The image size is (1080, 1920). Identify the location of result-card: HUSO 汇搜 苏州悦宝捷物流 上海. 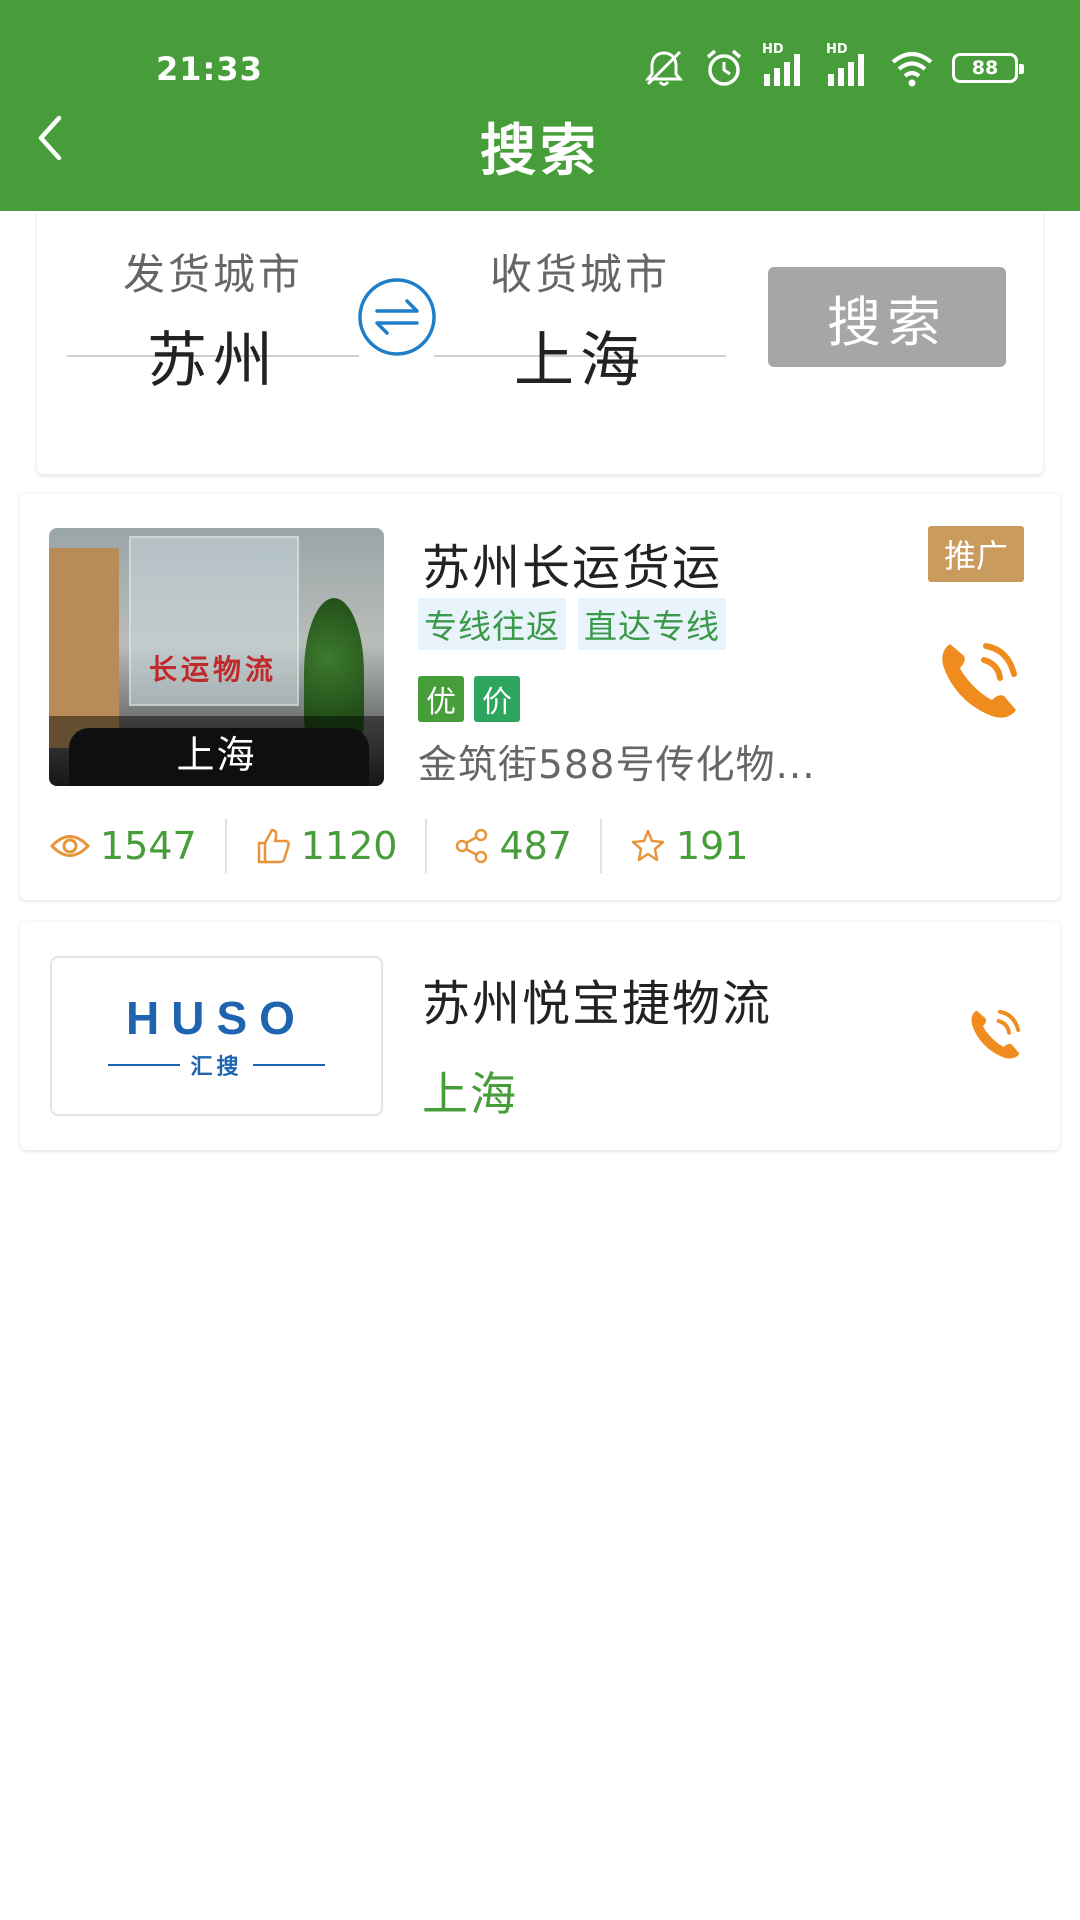
(540, 1036).